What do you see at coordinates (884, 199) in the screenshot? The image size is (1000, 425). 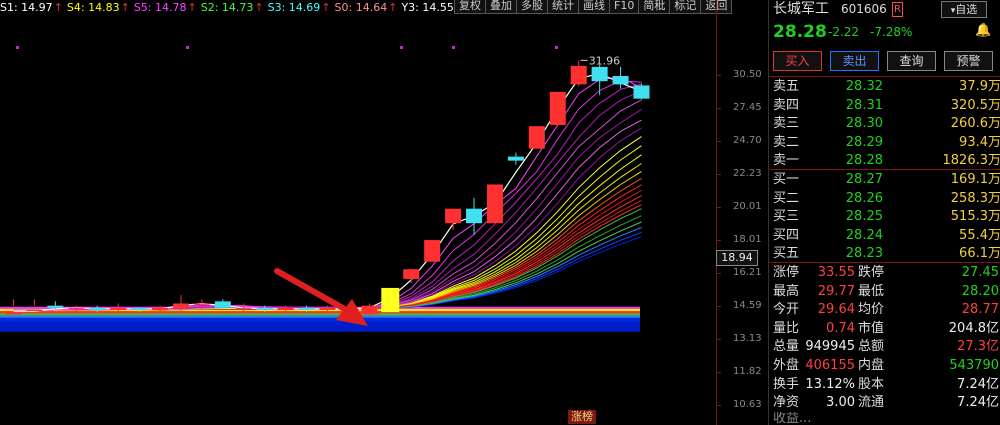 I see `book-row: 买二 28.26 258.3万` at bounding box center [884, 199].